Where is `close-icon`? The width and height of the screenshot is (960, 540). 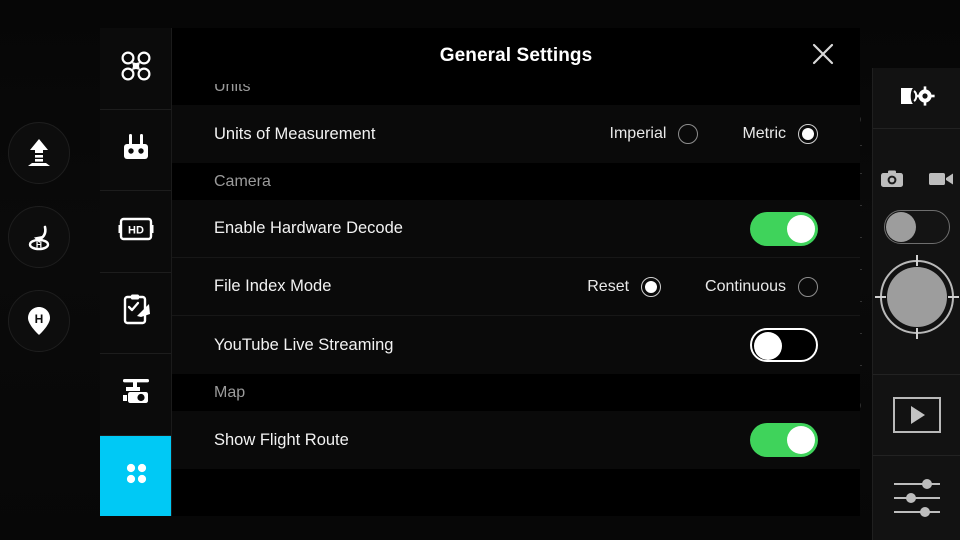
close-icon is located at coordinates (823, 56).